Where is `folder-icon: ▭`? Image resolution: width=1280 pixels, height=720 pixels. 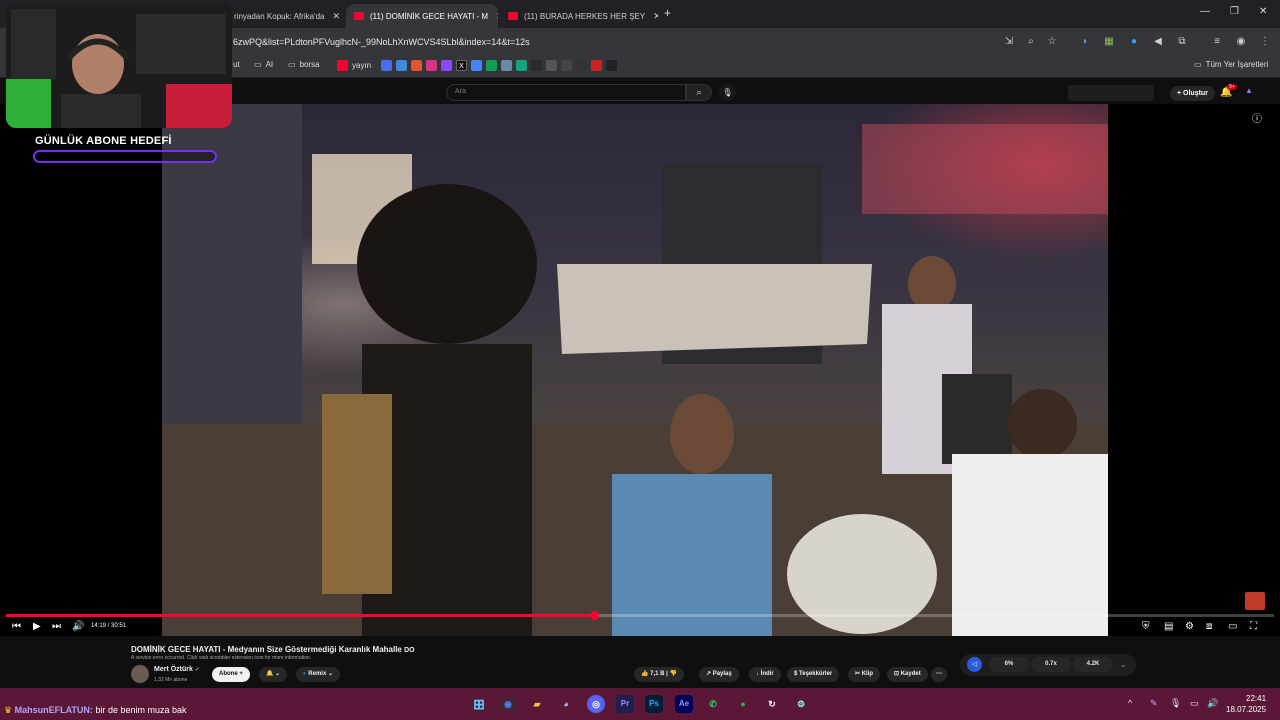 folder-icon: ▭ is located at coordinates (292, 64).